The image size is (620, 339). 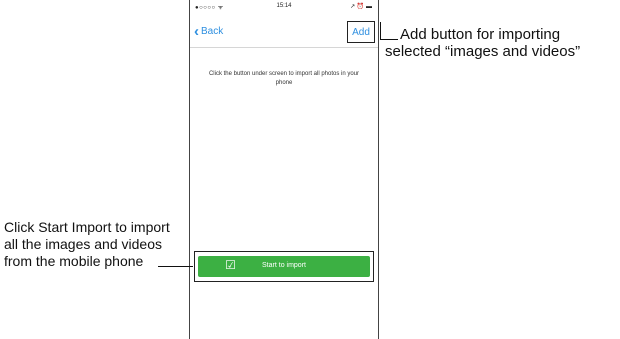 What do you see at coordinates (212, 31) in the screenshot?
I see `back-label: Back` at bounding box center [212, 31].